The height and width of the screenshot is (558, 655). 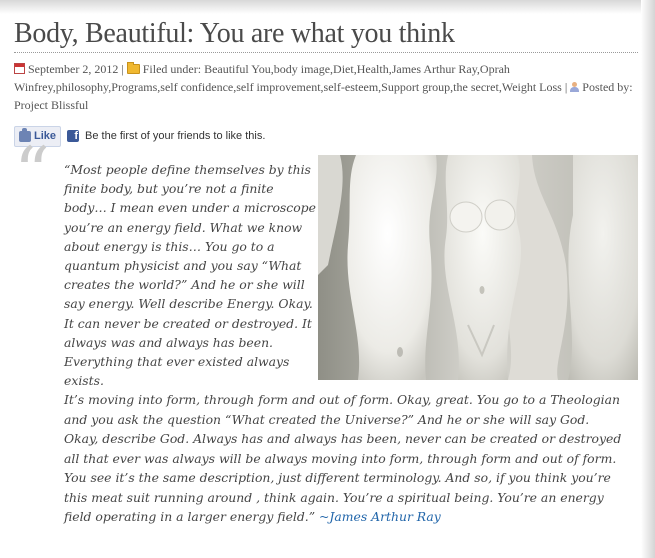 I want to click on top-shadow, so click(x=327, y=7).